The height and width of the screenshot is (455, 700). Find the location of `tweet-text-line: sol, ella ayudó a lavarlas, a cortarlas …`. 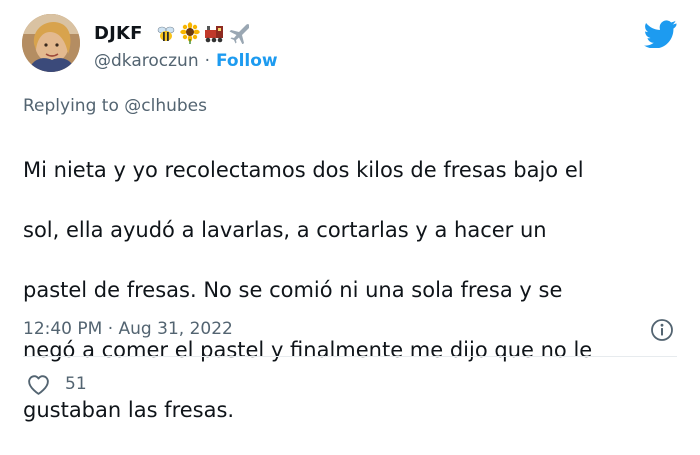

tweet-text-line: sol, ella ayudó a lavarlas, a cortarlas … is located at coordinates (285, 230).